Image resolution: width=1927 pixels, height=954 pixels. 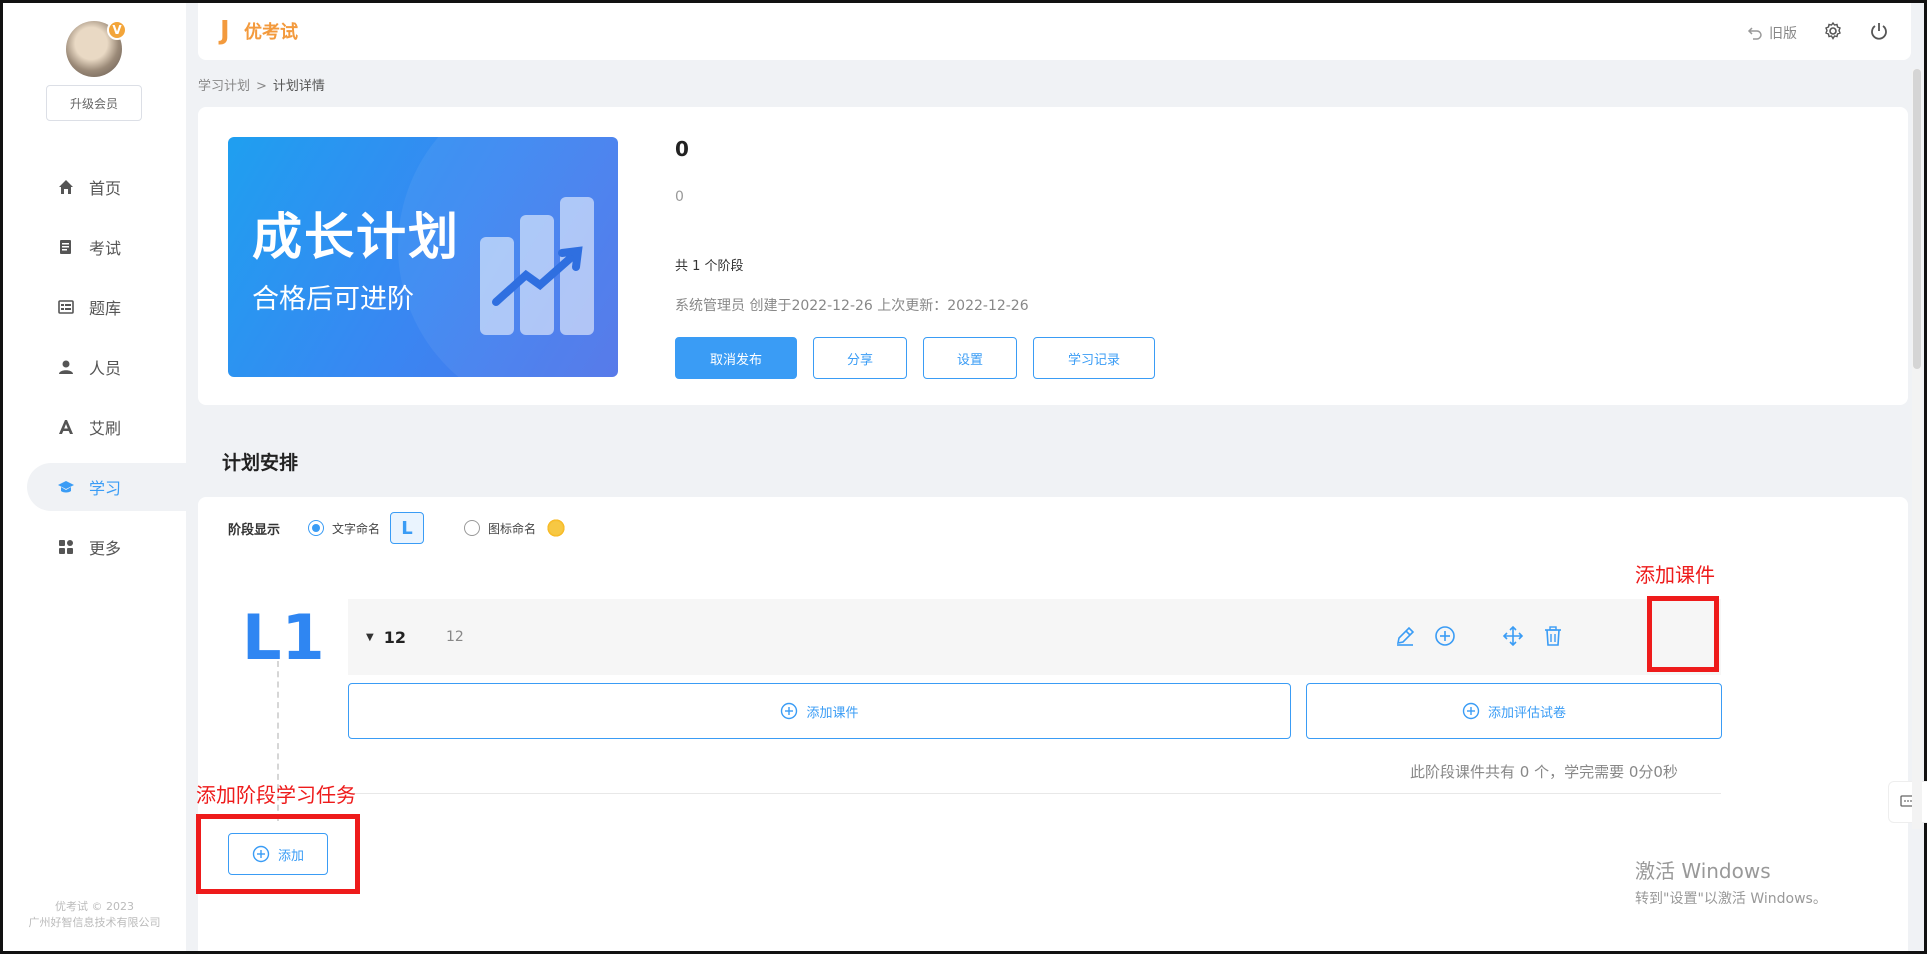 I want to click on graduation-cap-icon, so click(x=66, y=487).